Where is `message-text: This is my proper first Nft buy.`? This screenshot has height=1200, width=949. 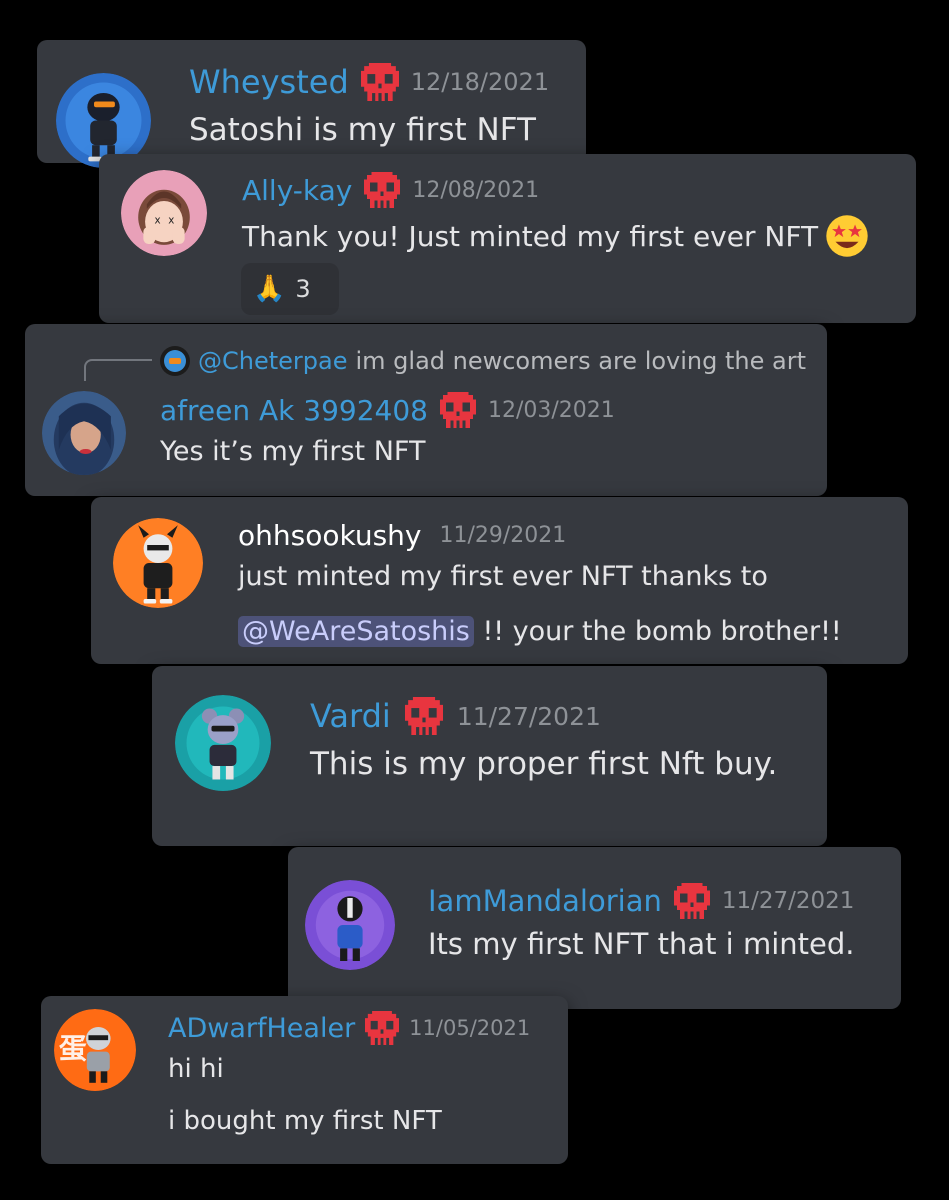 message-text: This is my proper first Nft buy. is located at coordinates (544, 764).